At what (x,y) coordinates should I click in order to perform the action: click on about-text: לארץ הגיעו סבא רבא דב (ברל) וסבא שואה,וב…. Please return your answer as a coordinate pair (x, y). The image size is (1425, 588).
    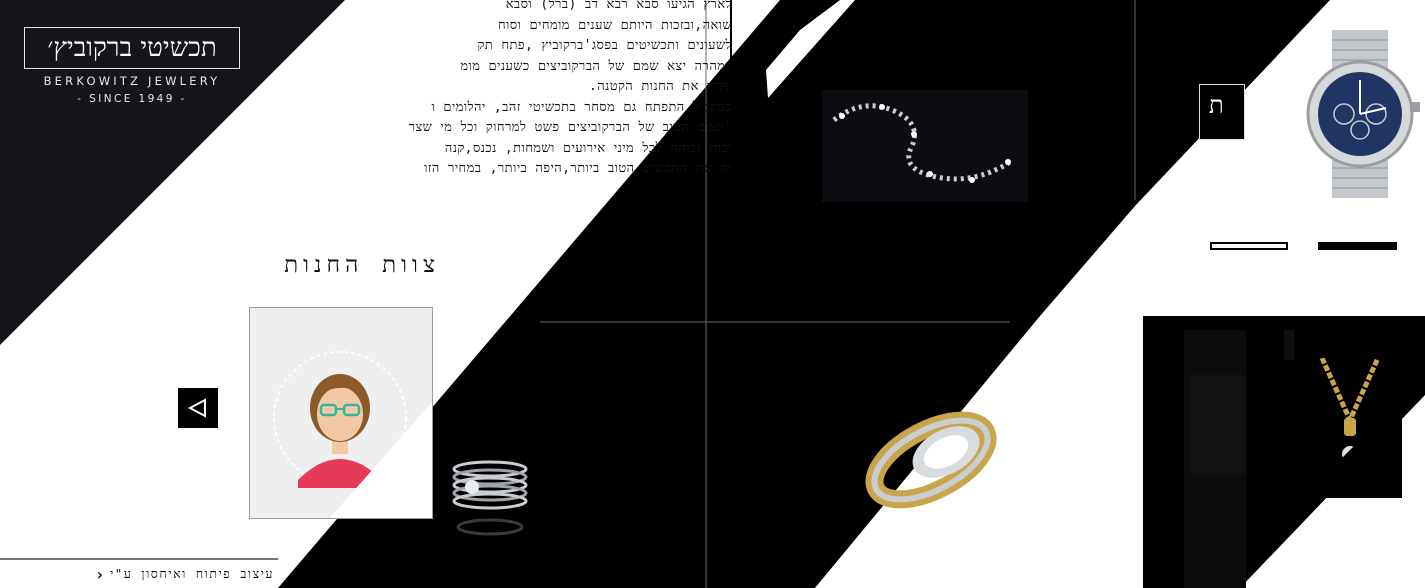
    Looking at the image, I should click on (459, 90).